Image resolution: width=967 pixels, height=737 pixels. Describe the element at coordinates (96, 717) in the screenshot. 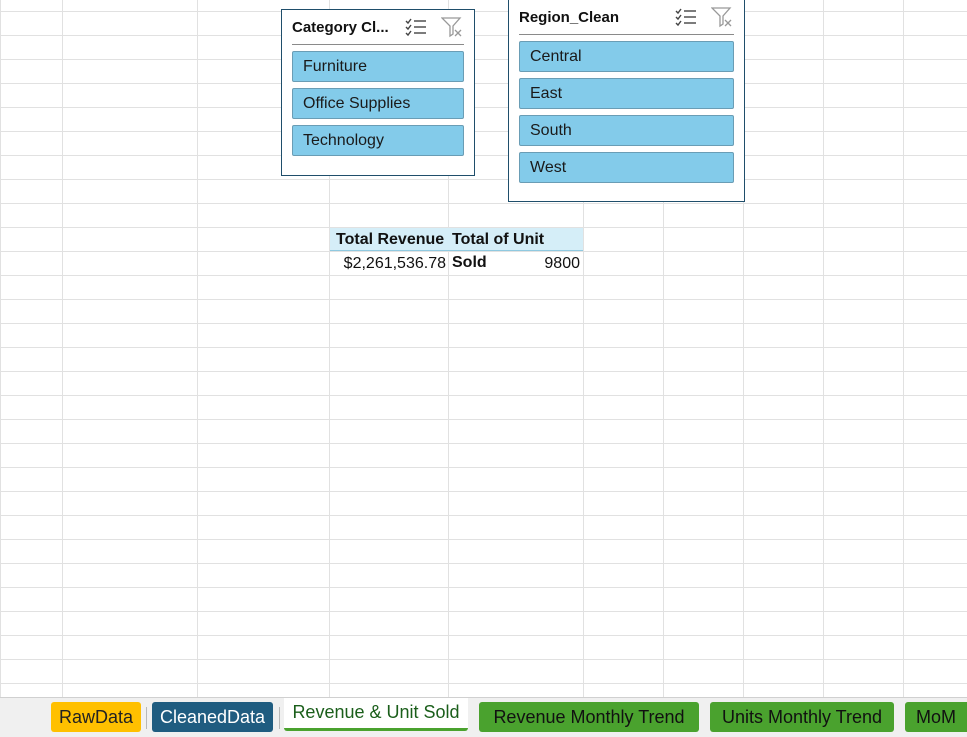

I see `tab-rawdata: RawData` at that location.